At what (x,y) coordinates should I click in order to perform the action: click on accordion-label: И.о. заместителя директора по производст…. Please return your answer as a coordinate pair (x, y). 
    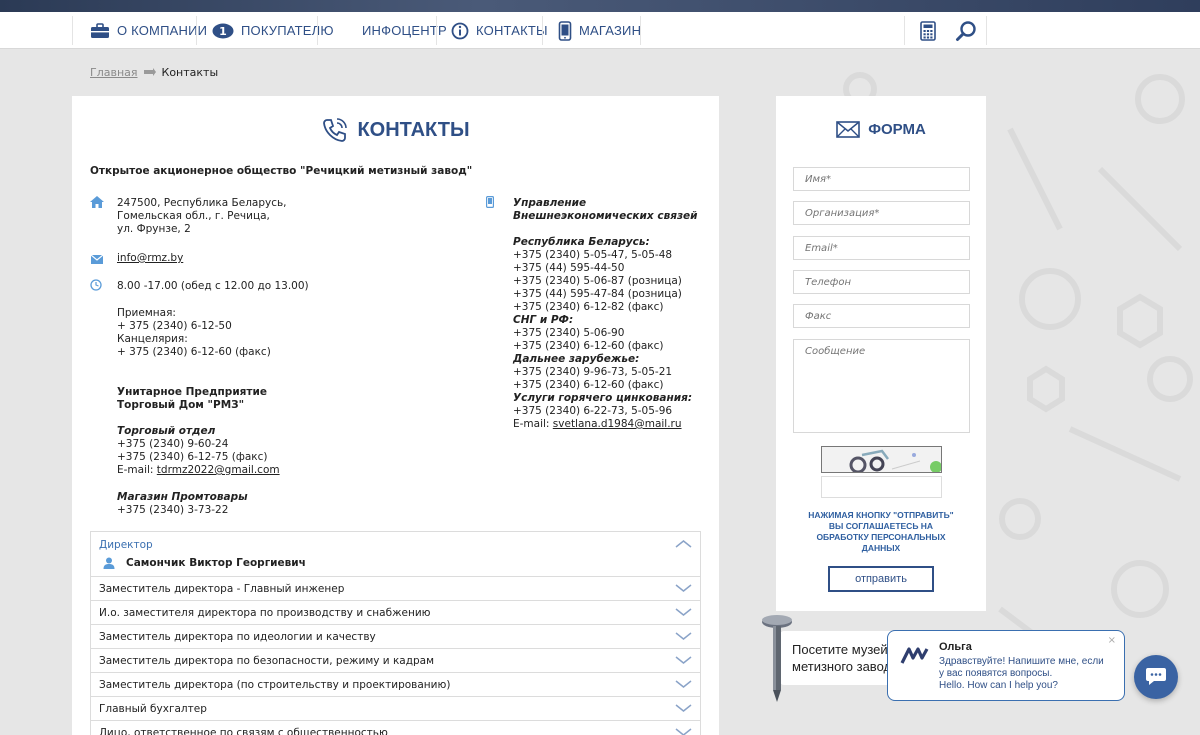
    Looking at the image, I should click on (265, 613).